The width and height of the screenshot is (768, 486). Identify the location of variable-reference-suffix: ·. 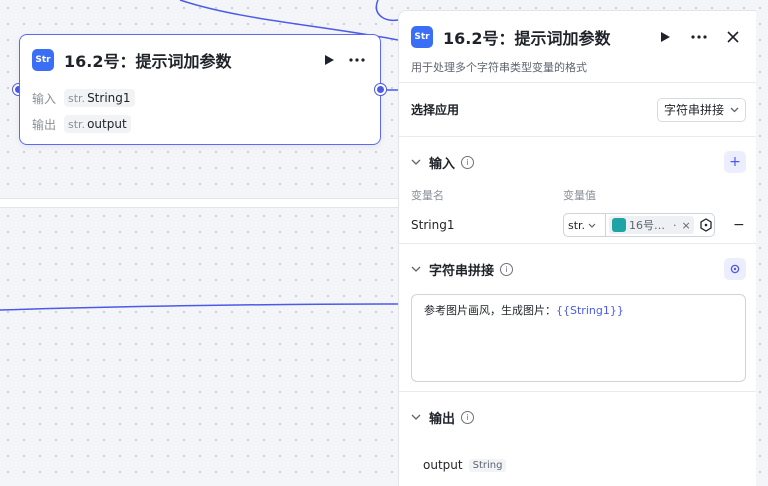
(675, 225).